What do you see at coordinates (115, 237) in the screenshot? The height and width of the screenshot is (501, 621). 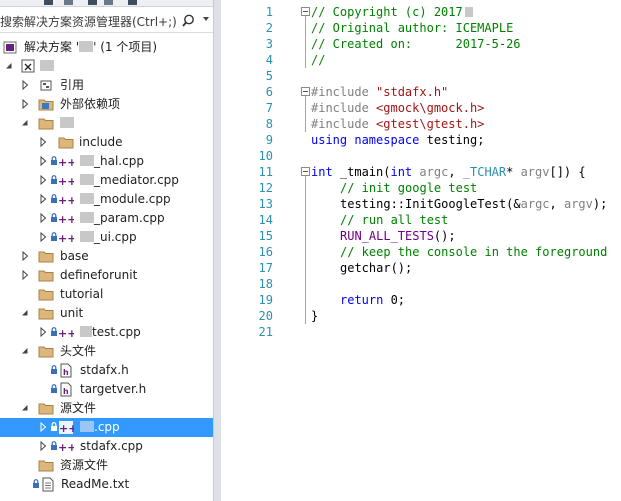 I see `tree-item-label: _ui.cpp` at bounding box center [115, 237].